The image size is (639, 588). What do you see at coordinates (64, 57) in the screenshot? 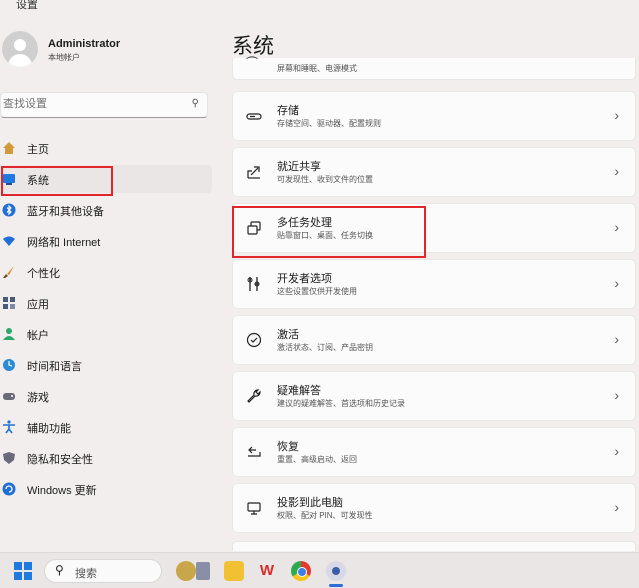
I see `user-account-type: 本地帐户` at bounding box center [64, 57].